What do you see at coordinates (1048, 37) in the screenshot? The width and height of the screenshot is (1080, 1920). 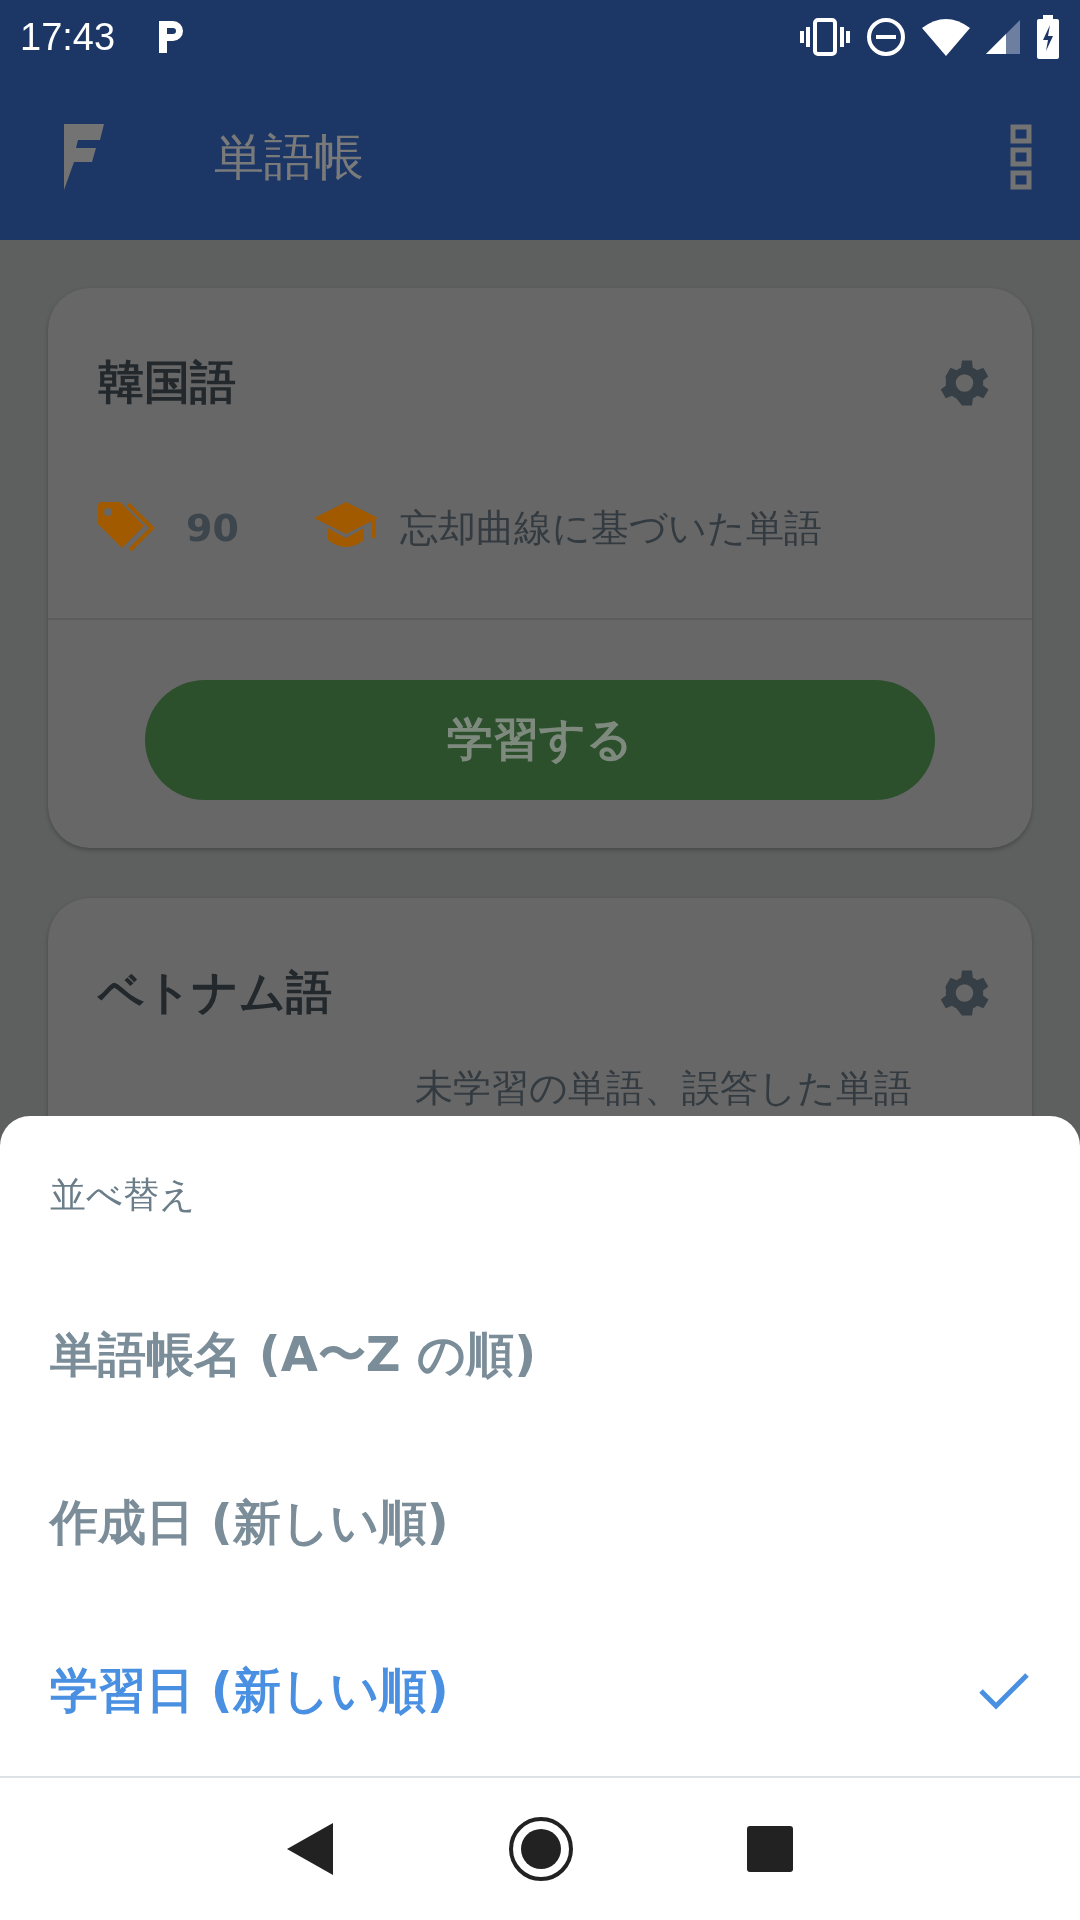 I see `battery-icon` at bounding box center [1048, 37].